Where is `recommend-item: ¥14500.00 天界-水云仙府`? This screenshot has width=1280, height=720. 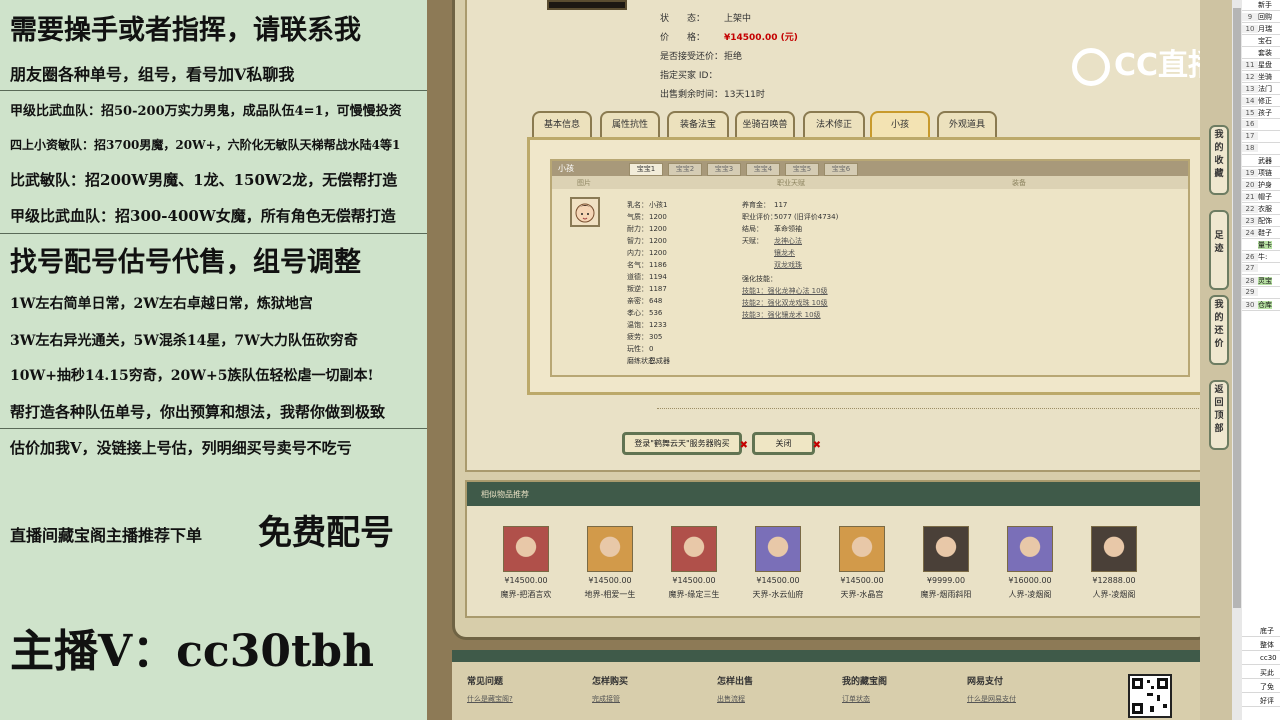
recommend-item: ¥14500.00 天界-水云仙府 is located at coordinates (778, 563).